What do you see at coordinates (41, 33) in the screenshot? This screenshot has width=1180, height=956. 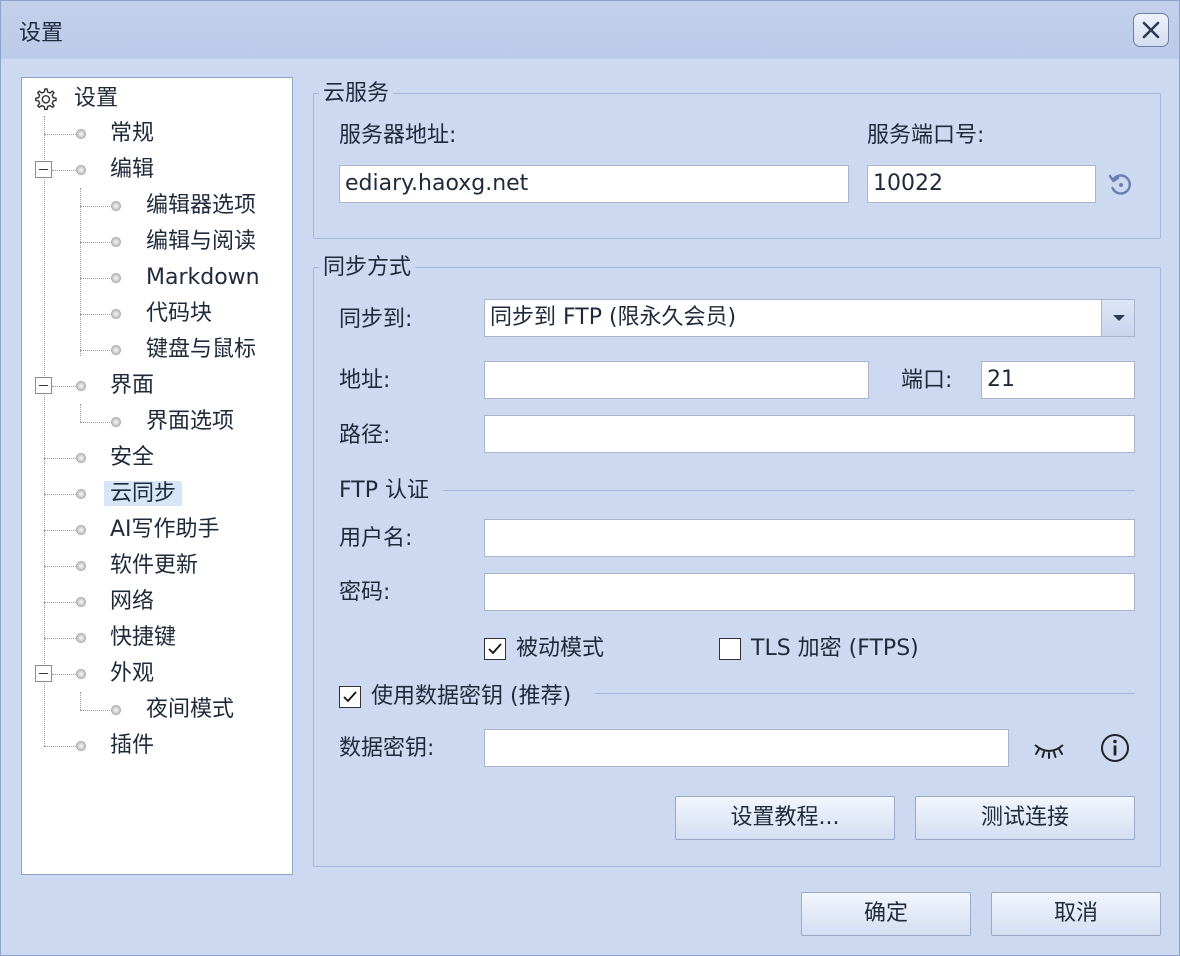 I see `window-title: 设置` at bounding box center [41, 33].